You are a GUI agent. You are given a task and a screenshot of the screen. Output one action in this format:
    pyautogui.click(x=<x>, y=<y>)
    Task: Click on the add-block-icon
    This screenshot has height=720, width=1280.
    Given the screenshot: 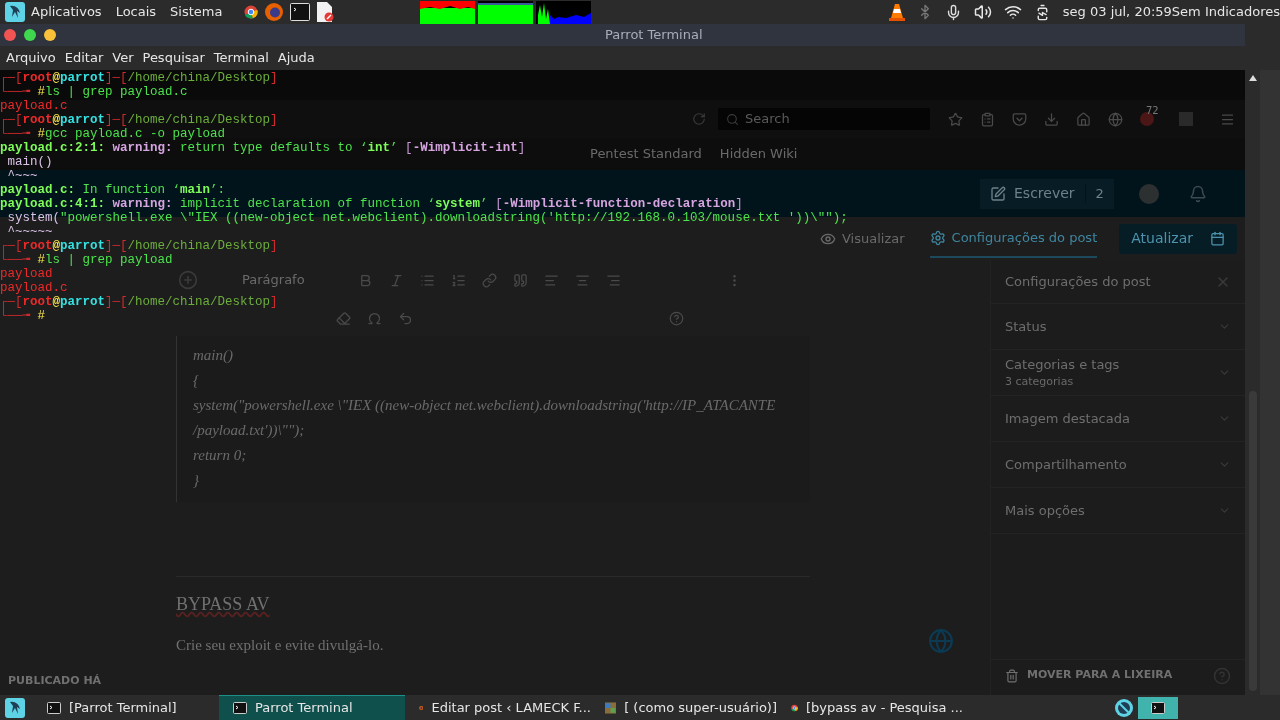 What is the action you would take?
    pyautogui.click(x=188, y=280)
    